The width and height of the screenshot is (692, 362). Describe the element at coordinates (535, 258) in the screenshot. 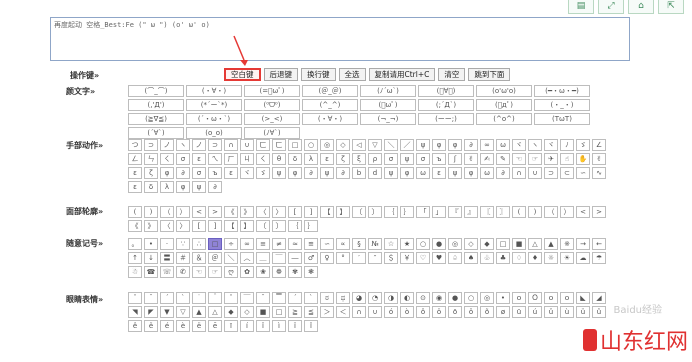

I see `emoticon-cell: ♦` at that location.